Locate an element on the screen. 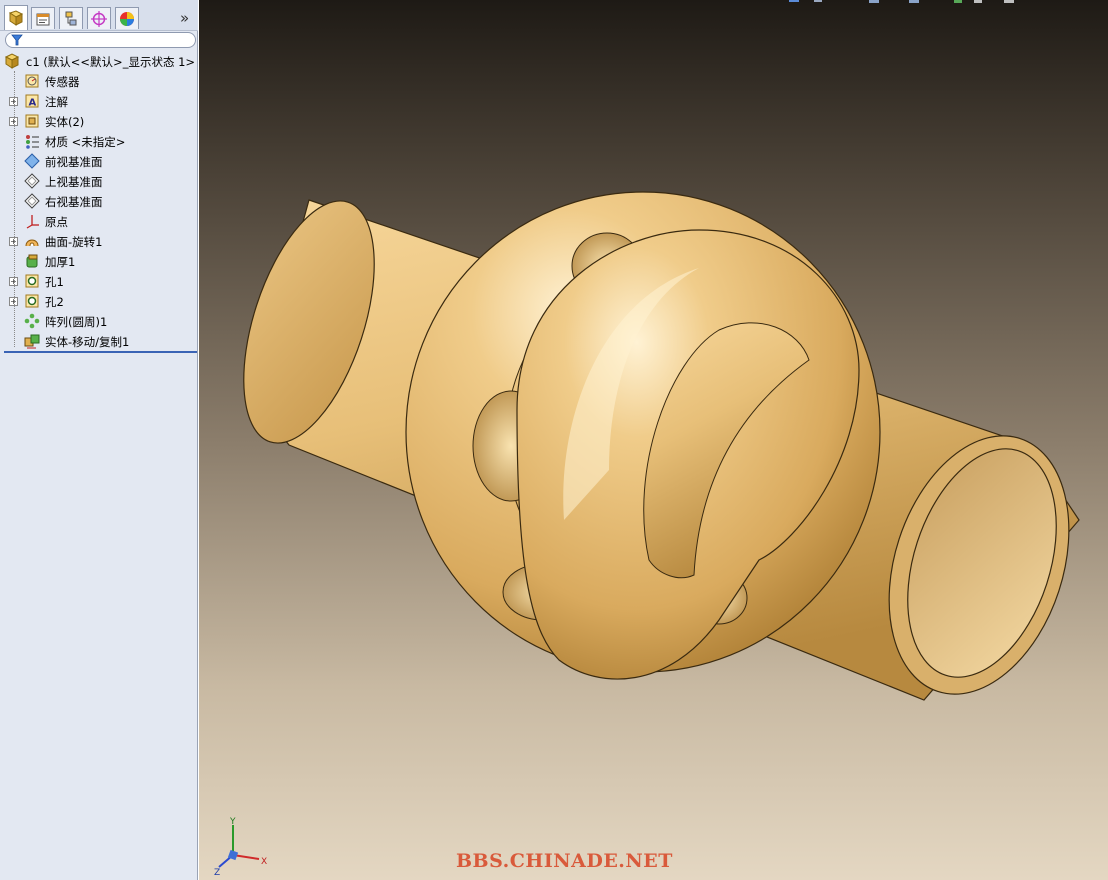 This screenshot has height=880, width=1108. svg-text: A is located at coordinates (33, 103).